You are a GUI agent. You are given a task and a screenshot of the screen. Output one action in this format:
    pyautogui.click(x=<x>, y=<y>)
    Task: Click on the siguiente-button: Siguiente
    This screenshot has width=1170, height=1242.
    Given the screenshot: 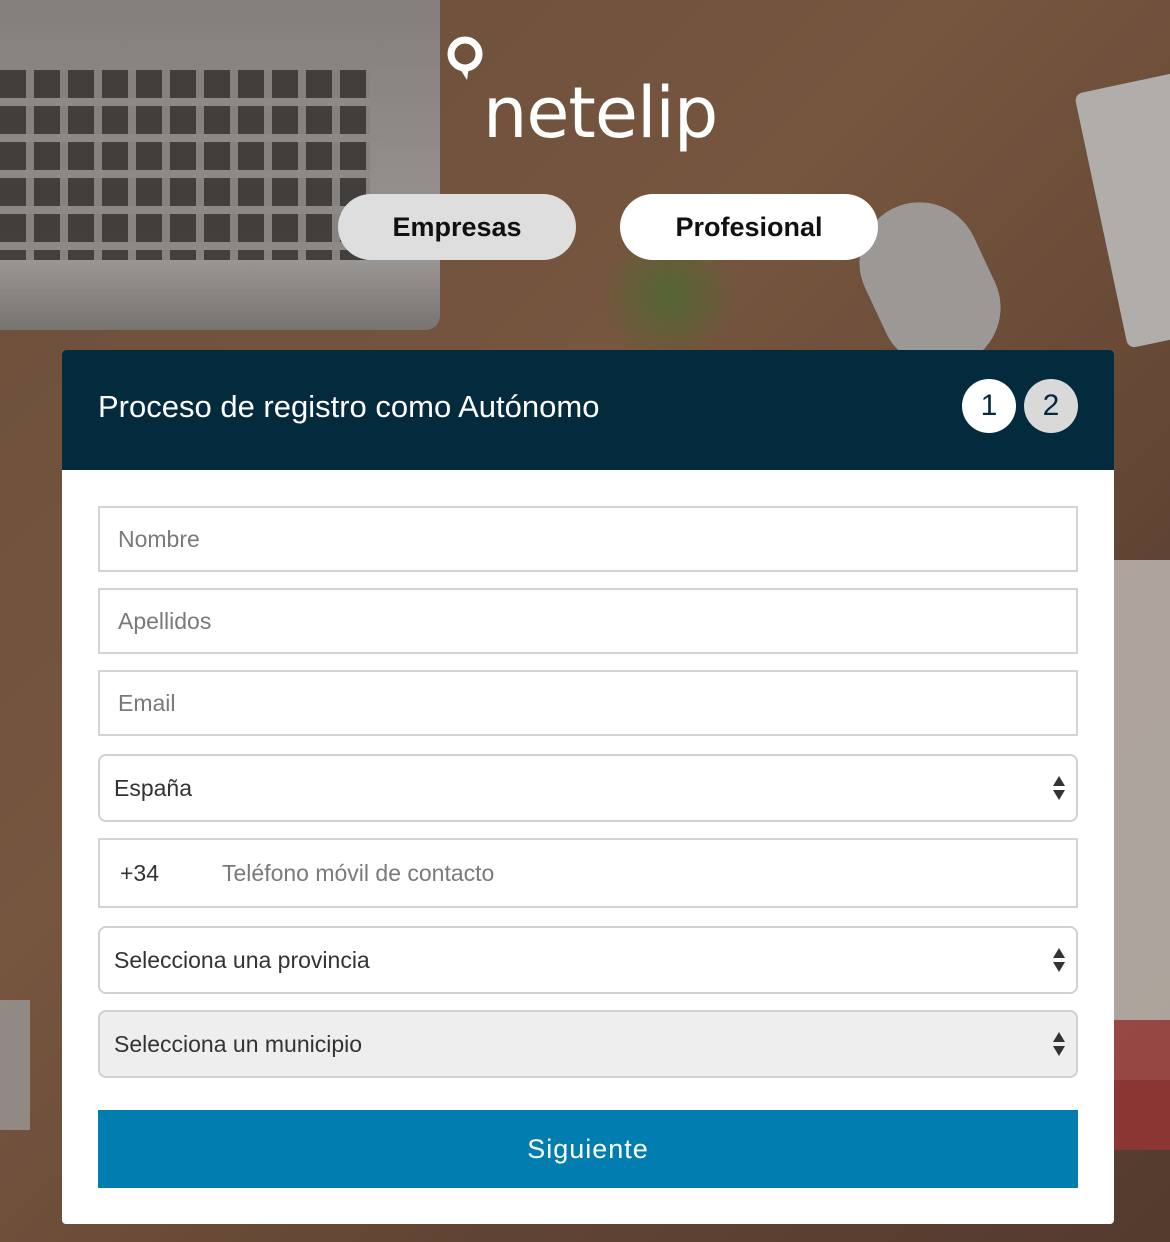 What is the action you would take?
    pyautogui.click(x=588, y=1149)
    